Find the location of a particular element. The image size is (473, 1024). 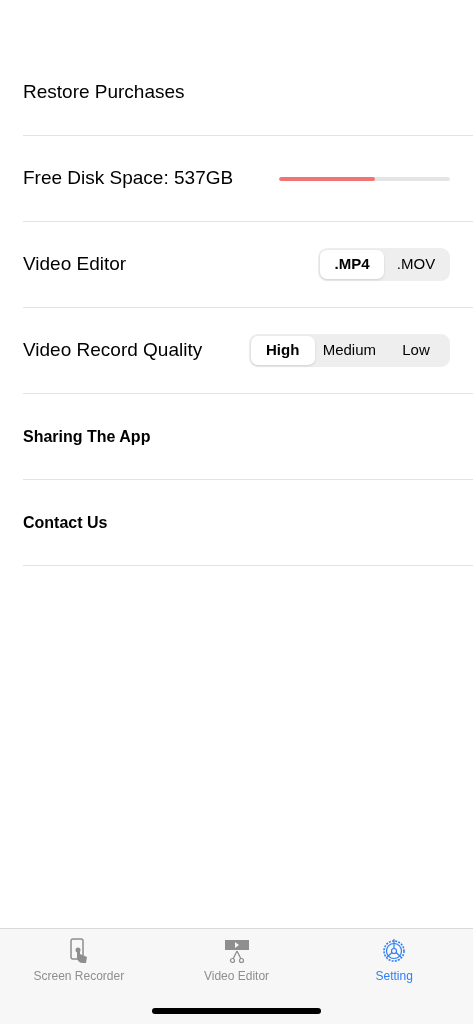

setting-link: Restore Purchases is located at coordinates (104, 92).